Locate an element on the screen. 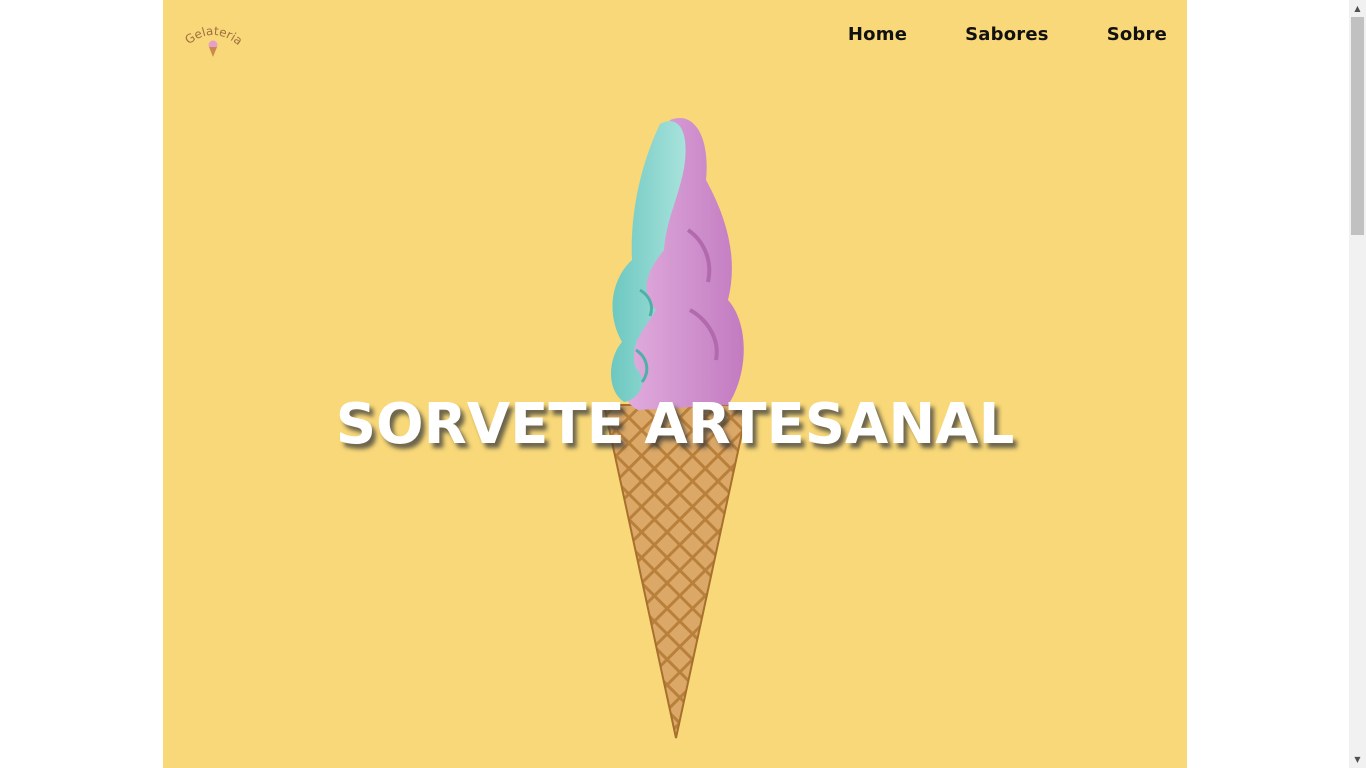 Image resolution: width=1366 pixels, height=768 pixels. page-scrollbar: ▲ ▼ is located at coordinates (1357, 384).